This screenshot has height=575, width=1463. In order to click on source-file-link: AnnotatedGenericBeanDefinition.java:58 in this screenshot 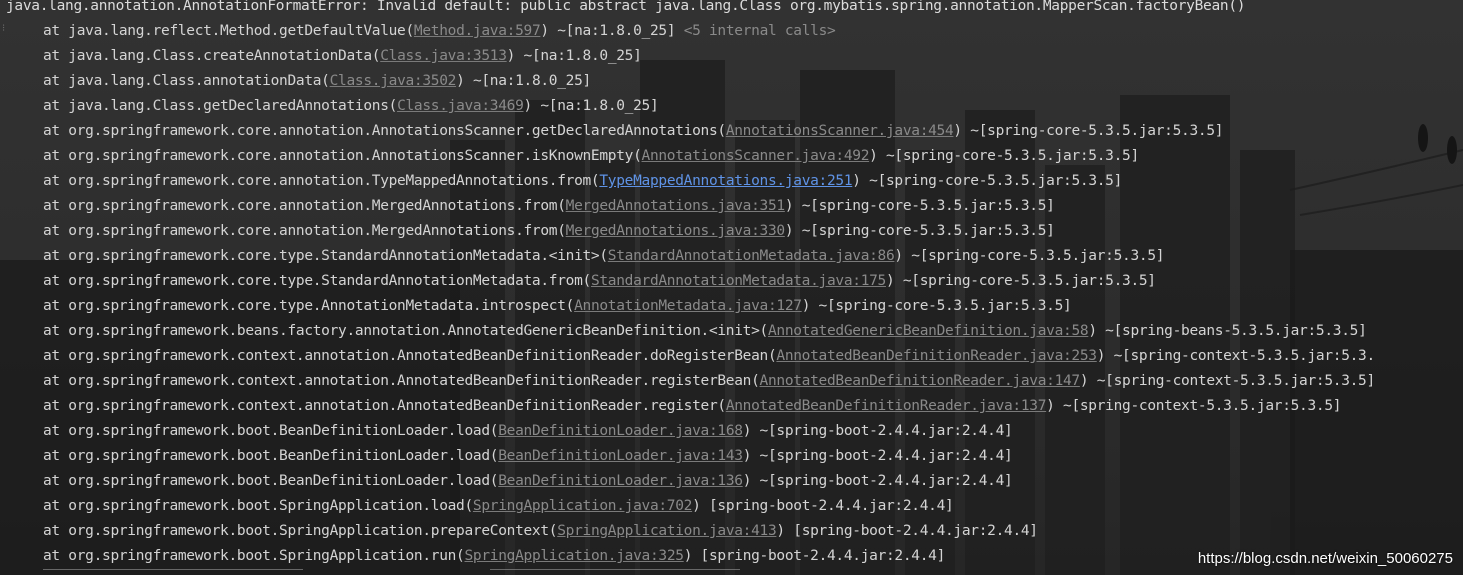, I will do `click(928, 331)`.